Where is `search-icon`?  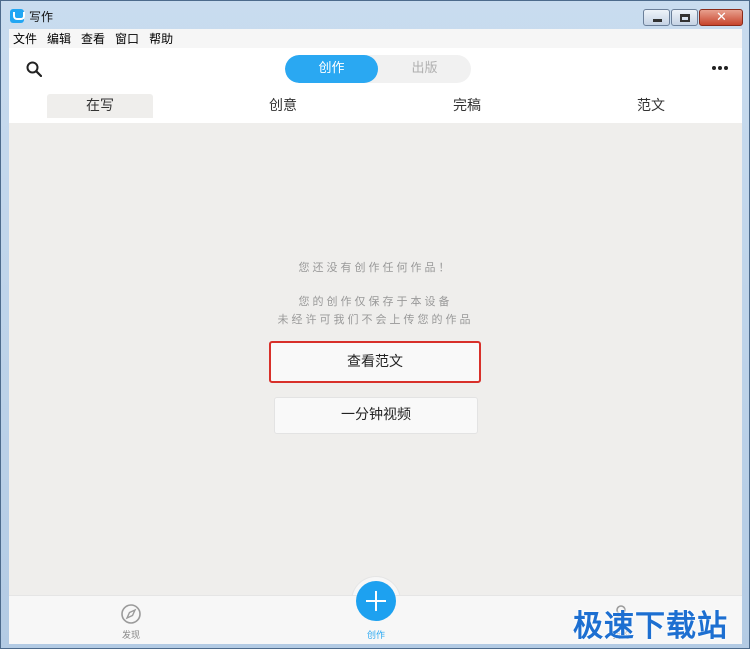 search-icon is located at coordinates (34, 69).